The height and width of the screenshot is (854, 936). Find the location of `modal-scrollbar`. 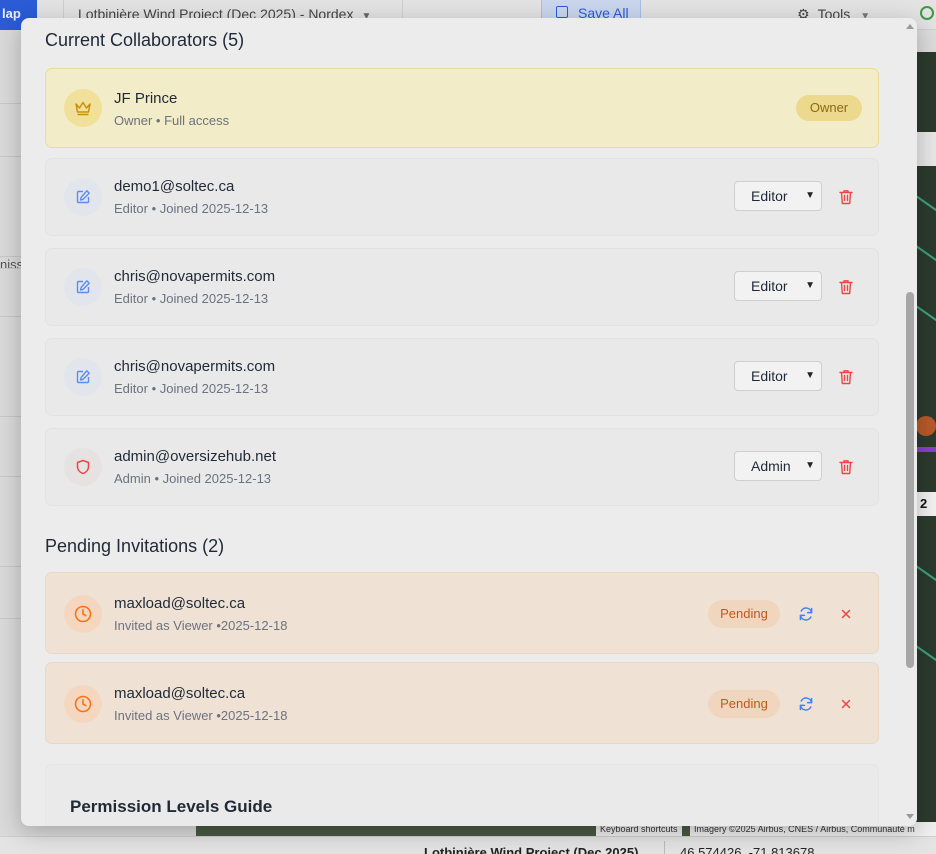

modal-scrollbar is located at coordinates (910, 422).